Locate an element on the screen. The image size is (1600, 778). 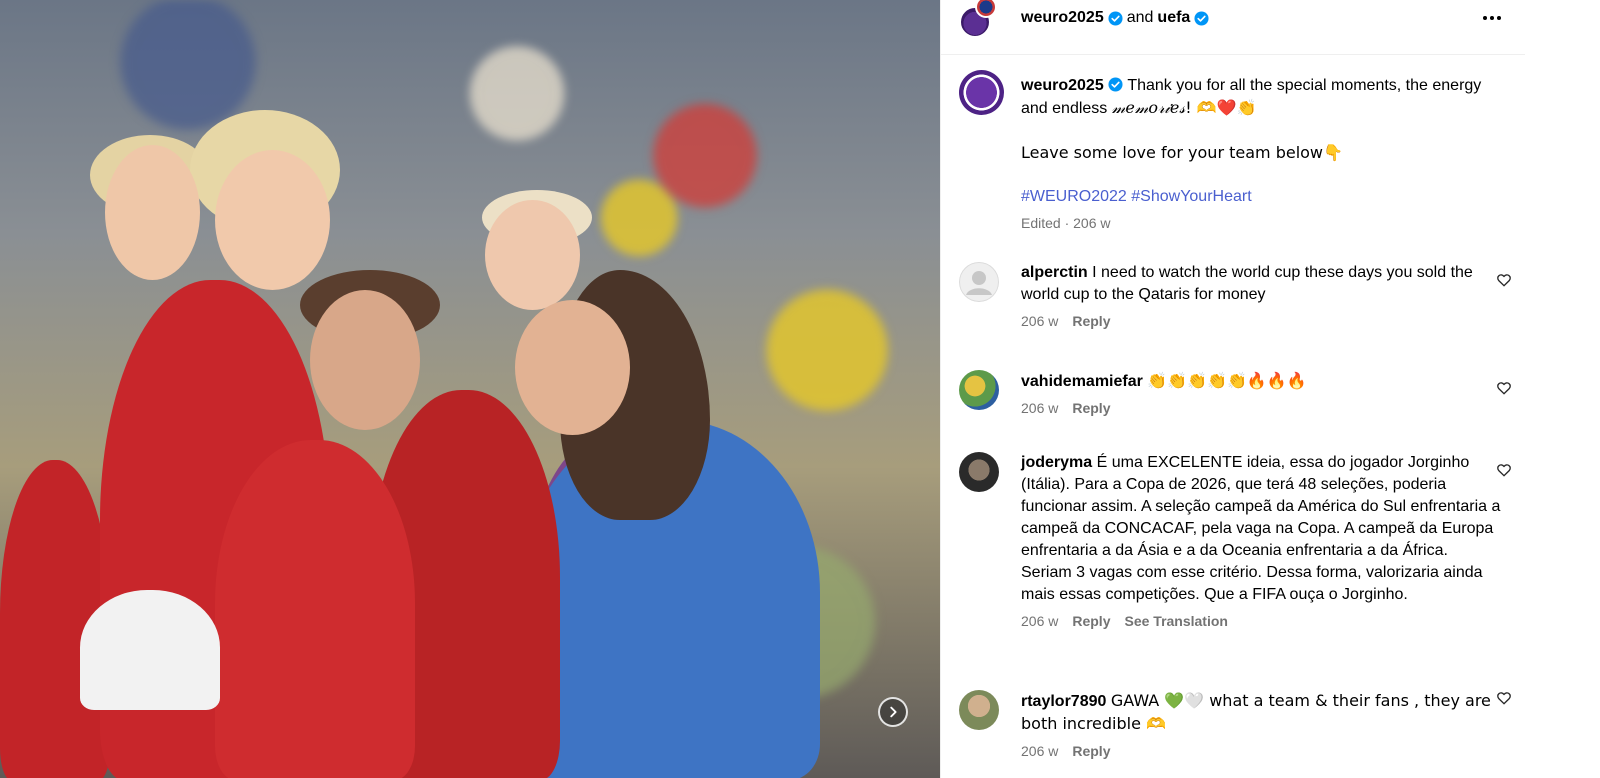
caption-username: weuro2025 is located at coordinates (1062, 85).